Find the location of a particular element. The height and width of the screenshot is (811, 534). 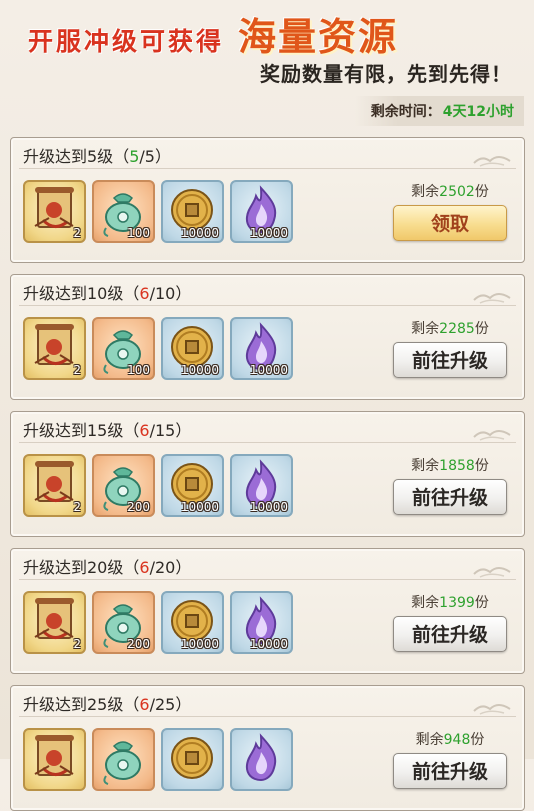

timer-label: 剩余时间： is located at coordinates (405, 112).